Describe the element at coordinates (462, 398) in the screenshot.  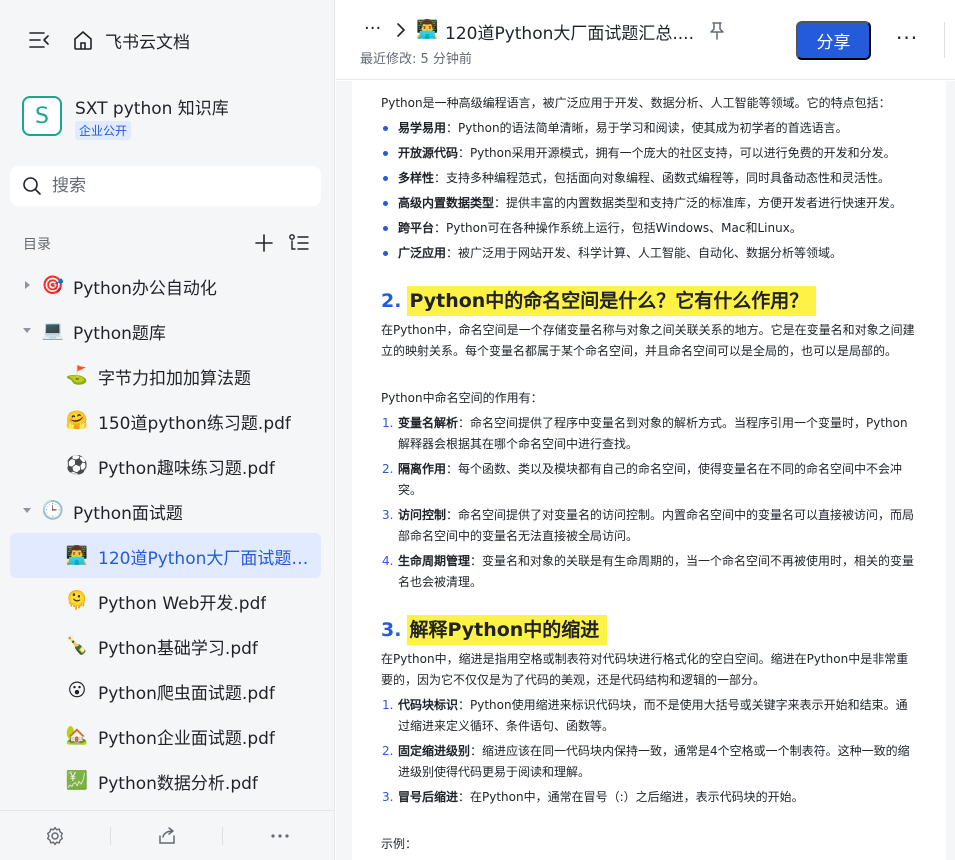
I see `namespace-role-intro: Python中命名空间的作用有：` at that location.